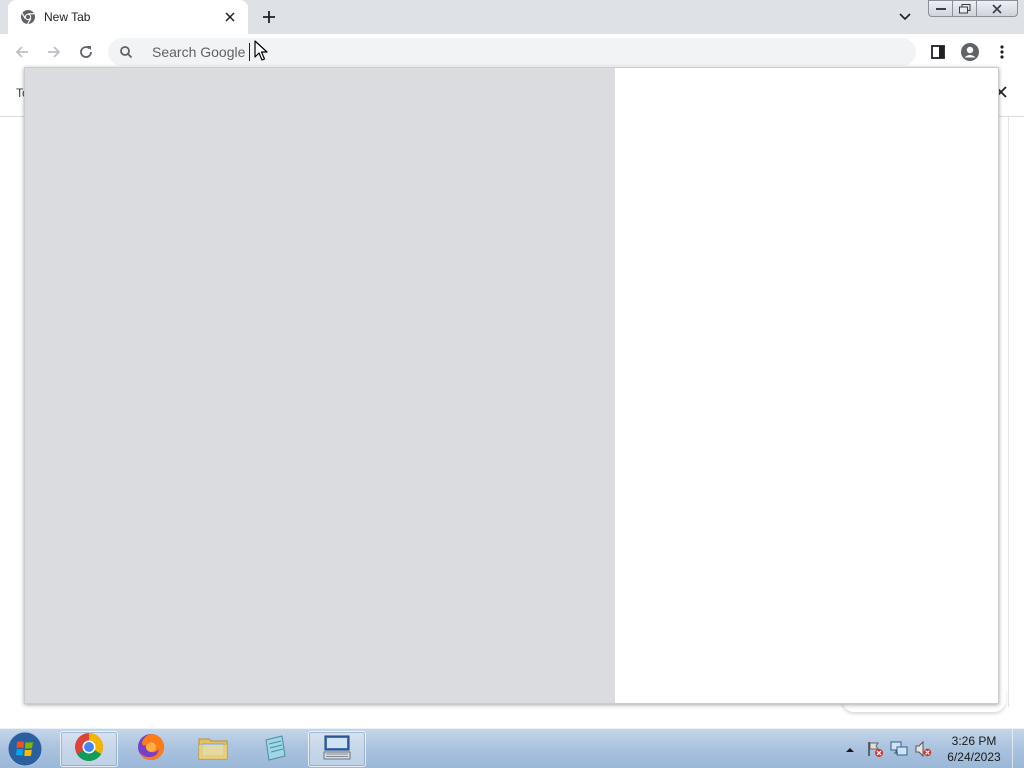 Image resolution: width=1024 pixels, height=768 pixels. I want to click on windows-taskbar: 3:26 PM 6/24/2023, so click(512, 748).